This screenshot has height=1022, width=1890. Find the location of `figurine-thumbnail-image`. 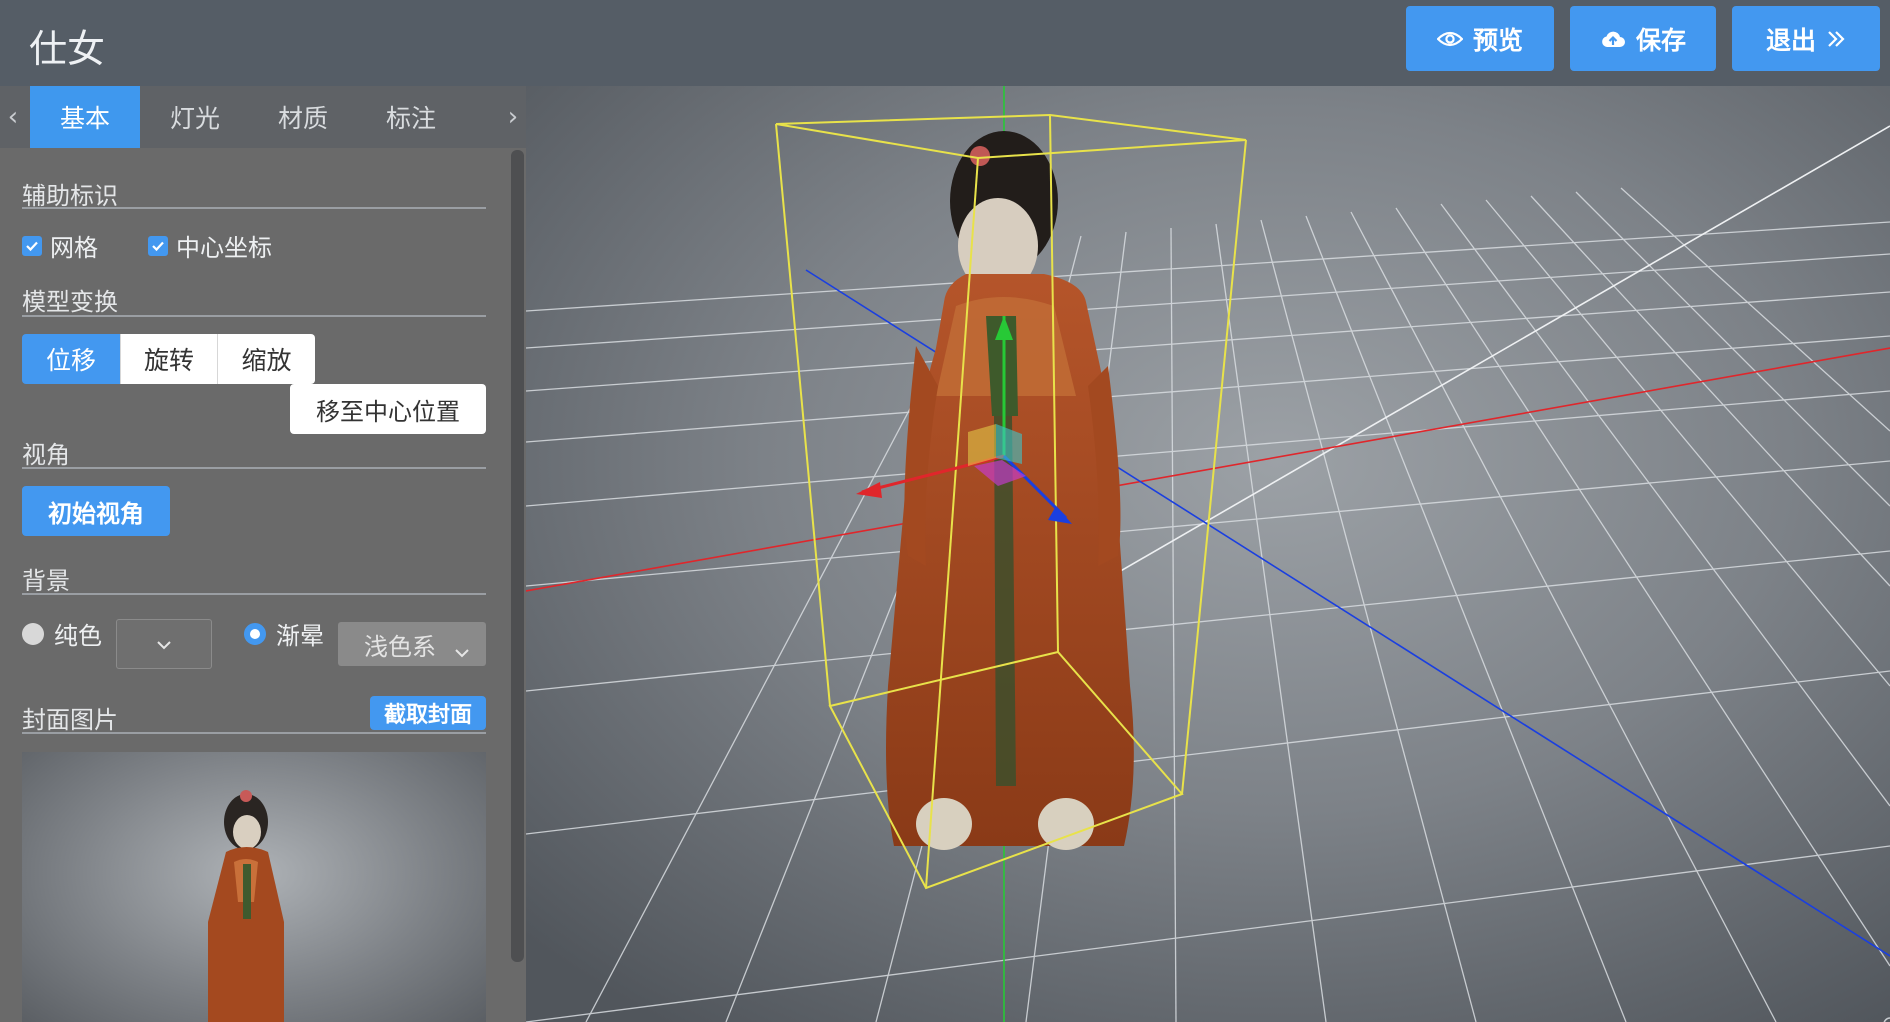

figurine-thumbnail-image is located at coordinates (246, 906).